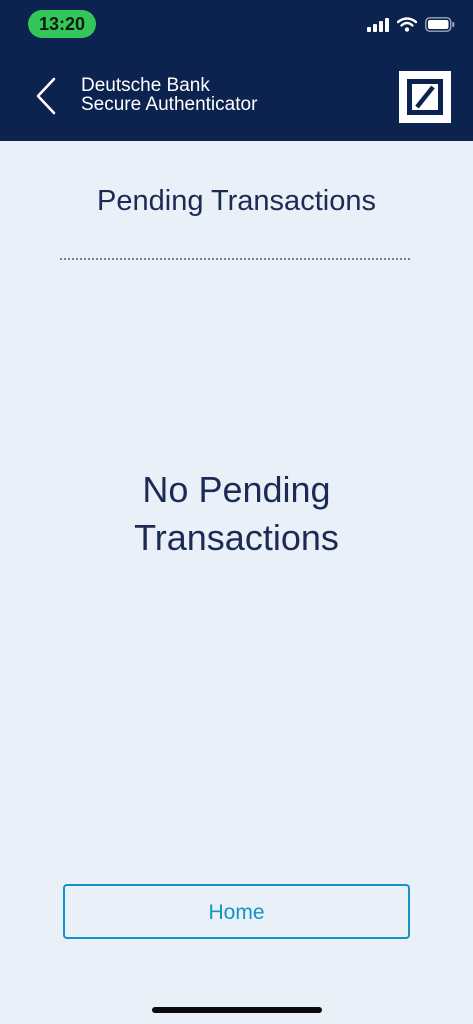 The height and width of the screenshot is (1024, 473). What do you see at coordinates (62, 24) in the screenshot?
I see `status-time: 13:20` at bounding box center [62, 24].